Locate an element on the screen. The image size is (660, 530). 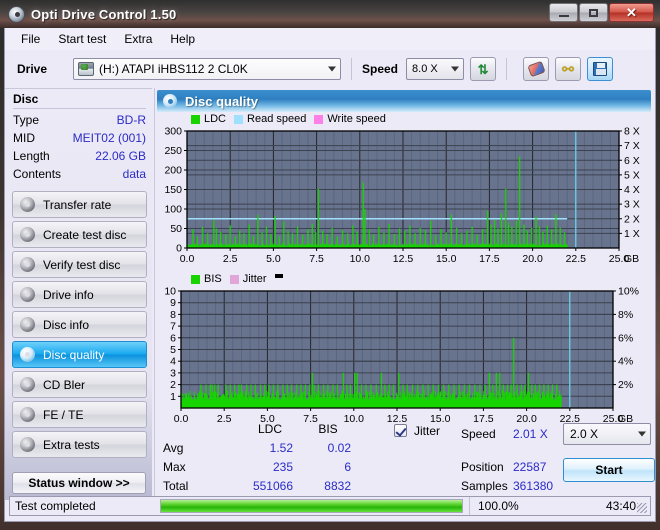
stats-row-label-total: Total is located at coordinates (176, 486).